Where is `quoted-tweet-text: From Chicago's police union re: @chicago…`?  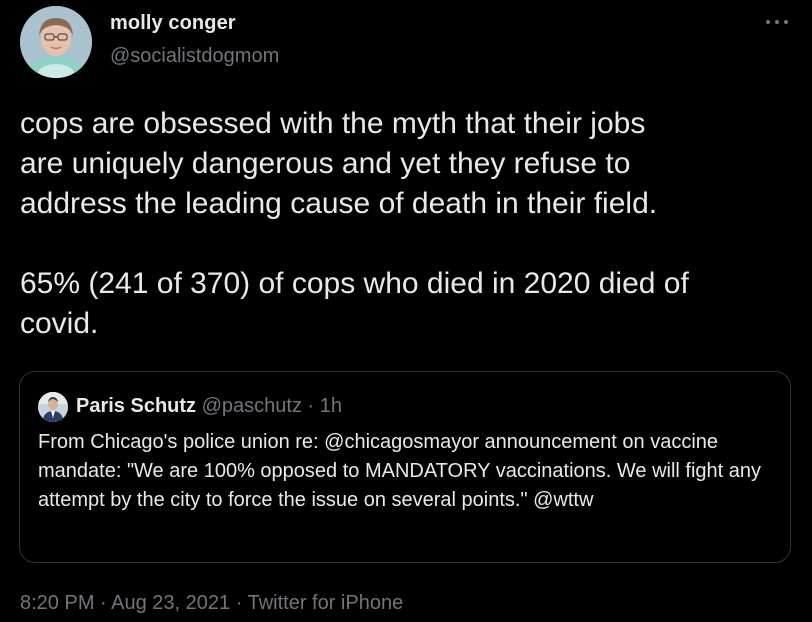 quoted-tweet-text: From Chicago's police union re: @chicago… is located at coordinates (400, 471).